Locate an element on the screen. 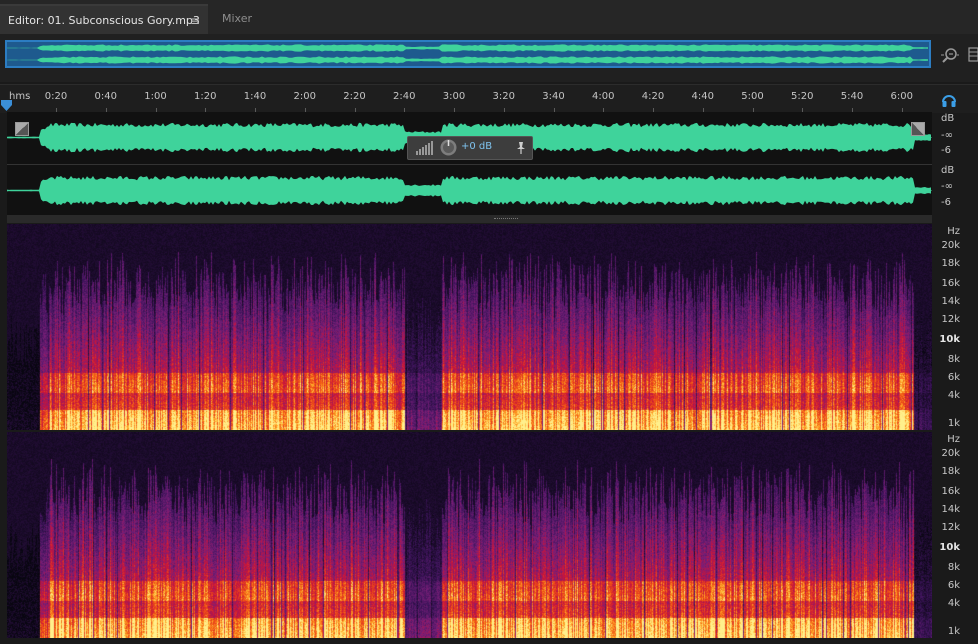 This screenshot has width=978, height=644. tab-mixer-label: Mixer is located at coordinates (237, 18).